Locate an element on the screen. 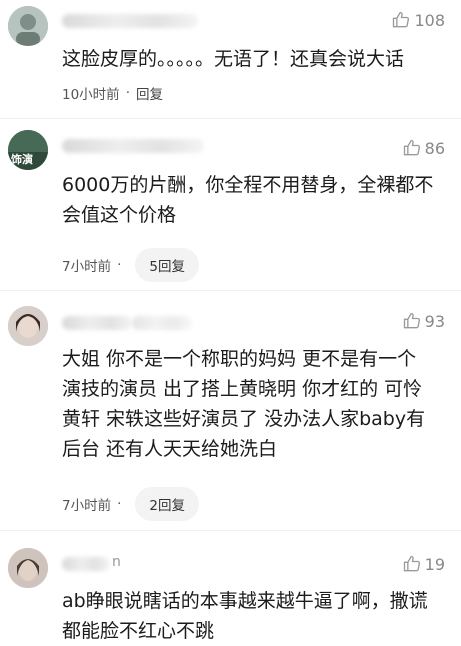 Image resolution: width=461 pixels, height=646 pixels. replies-button: 2回复 is located at coordinates (167, 504).